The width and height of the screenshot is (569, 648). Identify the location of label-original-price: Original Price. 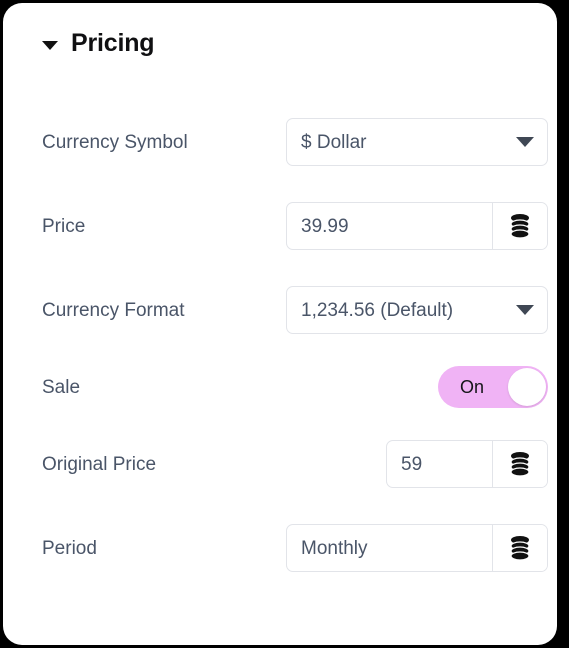
(99, 464).